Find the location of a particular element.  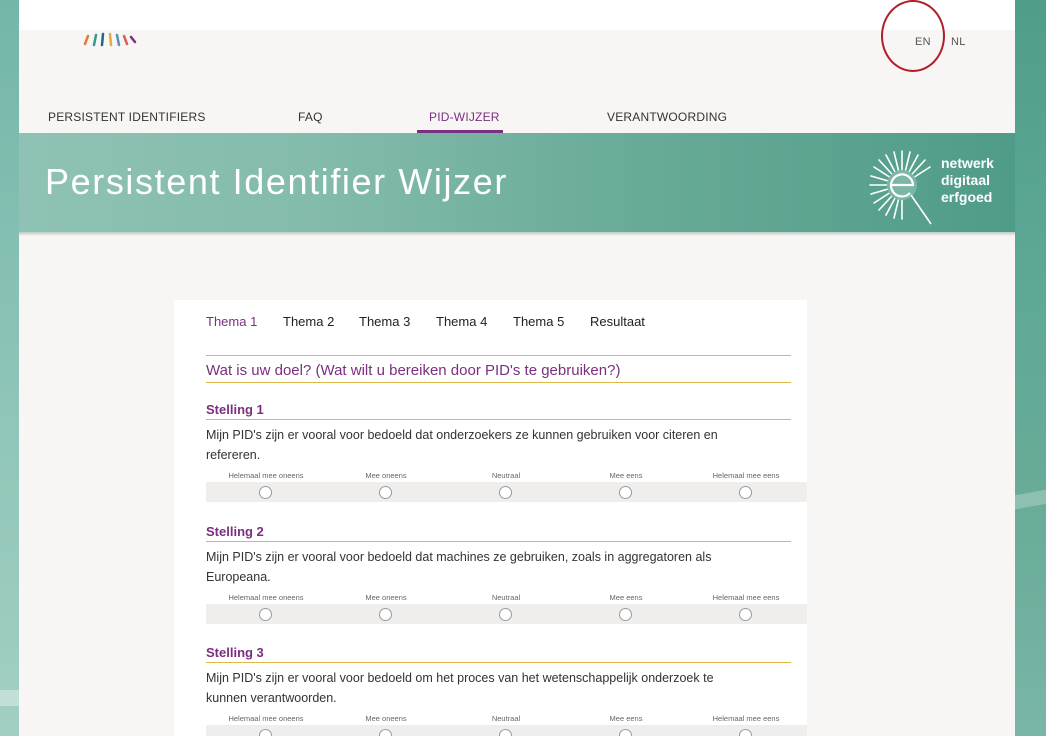

section-rule-top is located at coordinates (498, 355).